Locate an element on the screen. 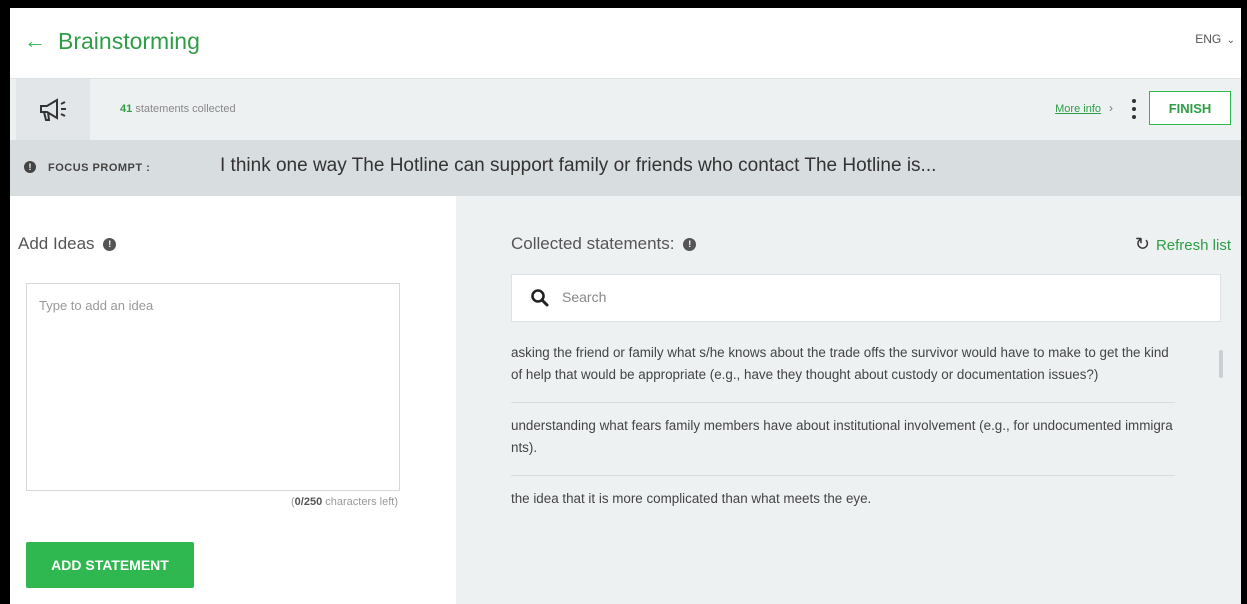  add-statement-button: ADD STATEMENT is located at coordinates (110, 565).